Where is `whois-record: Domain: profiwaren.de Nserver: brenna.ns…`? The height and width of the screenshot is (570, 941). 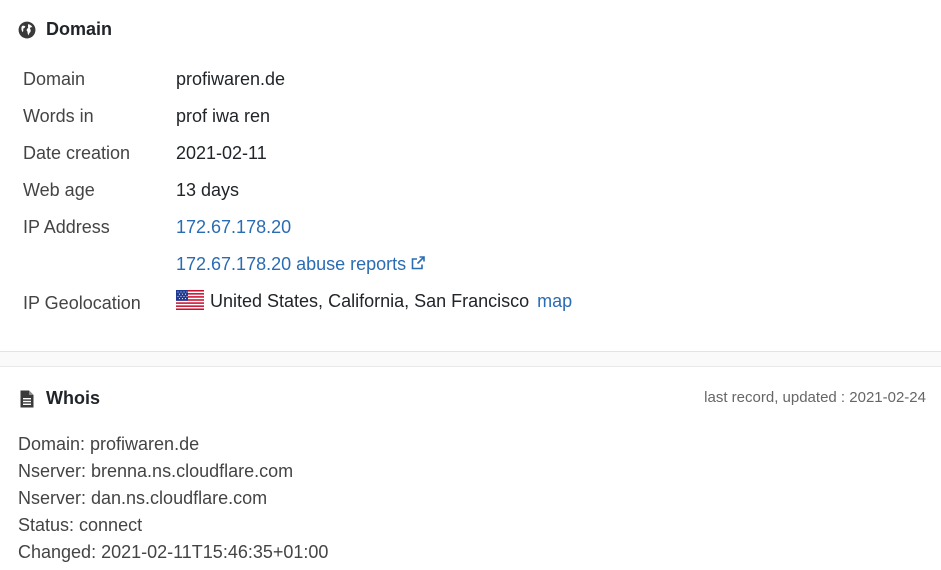
whois-record: Domain: profiwaren.de Nserver: brenna.ns… is located at coordinates (173, 498).